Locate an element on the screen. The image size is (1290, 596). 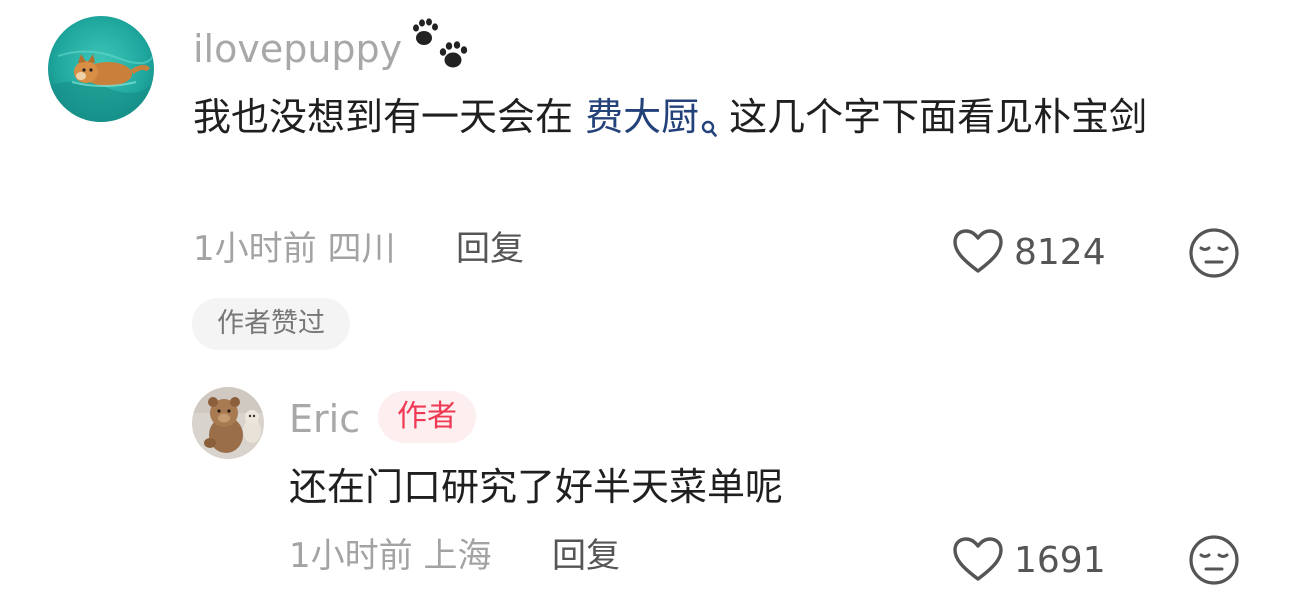
comment-text: 我也没想到有一天会在 费大厨 这几个字下面看见朴宝剑 is located at coordinates (718, 121).